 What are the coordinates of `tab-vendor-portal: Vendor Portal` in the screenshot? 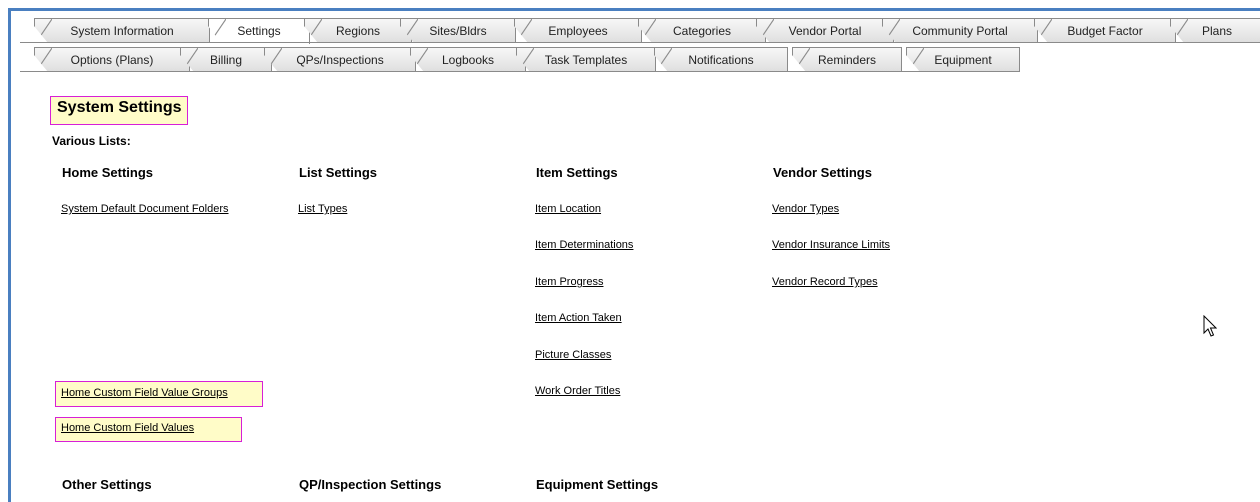 It's located at (825, 30).